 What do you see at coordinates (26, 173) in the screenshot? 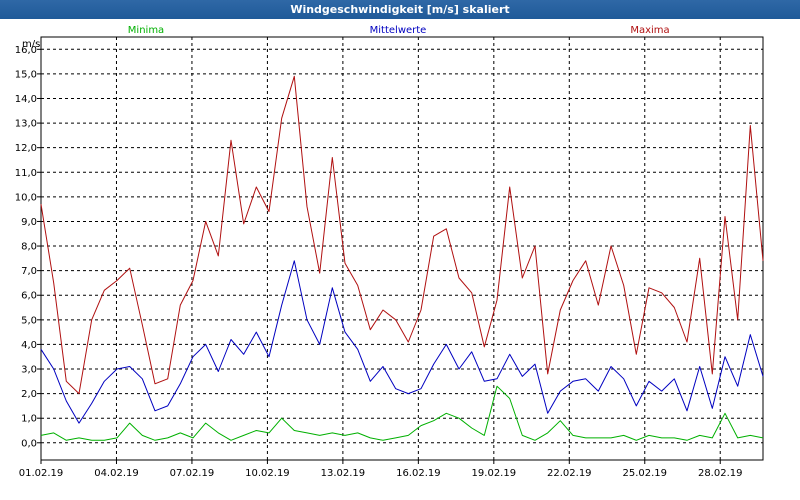
I see `y-tick-label: 11,0` at bounding box center [26, 173].